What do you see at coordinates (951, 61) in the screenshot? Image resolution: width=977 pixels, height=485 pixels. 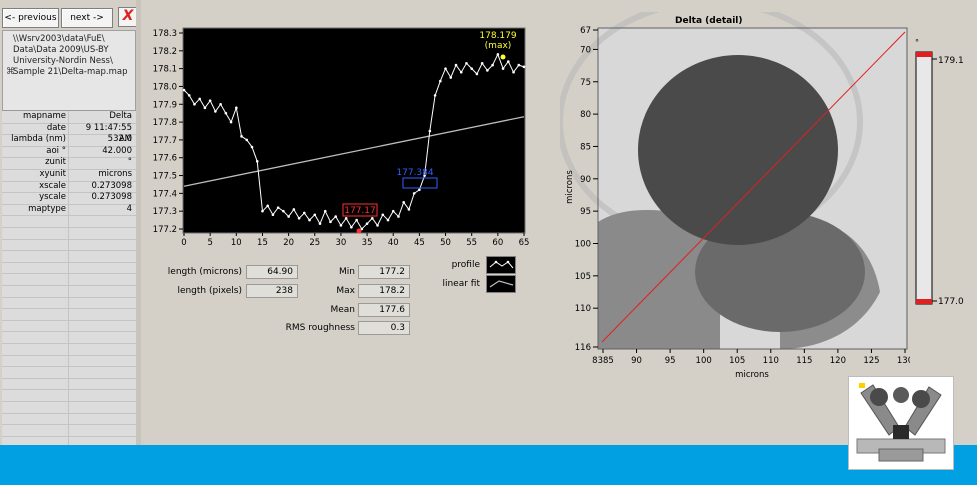 I see `colorbar-max-label: 179.1` at bounding box center [951, 61].